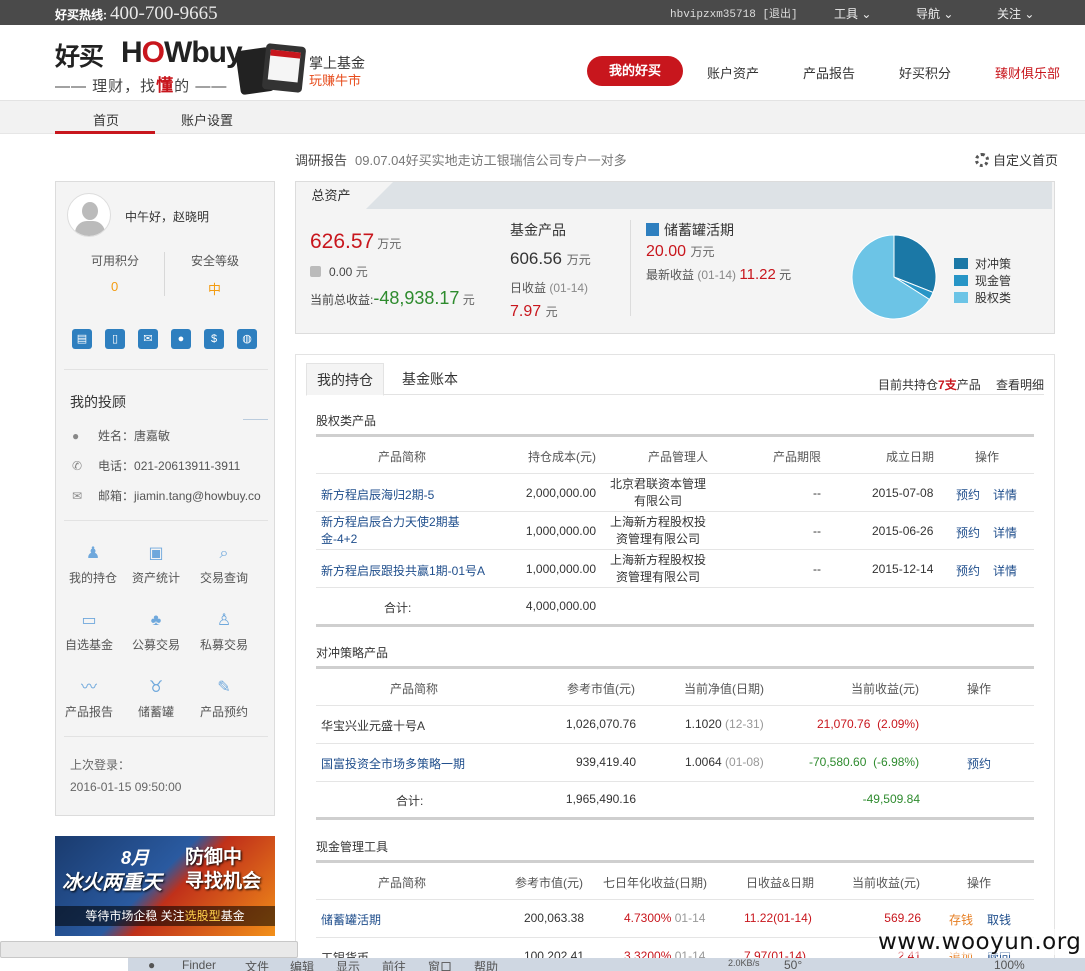 The image size is (1085, 971). What do you see at coordinates (112, 883) in the screenshot?
I see `banner-left: 冰火两重天` at bounding box center [112, 883].